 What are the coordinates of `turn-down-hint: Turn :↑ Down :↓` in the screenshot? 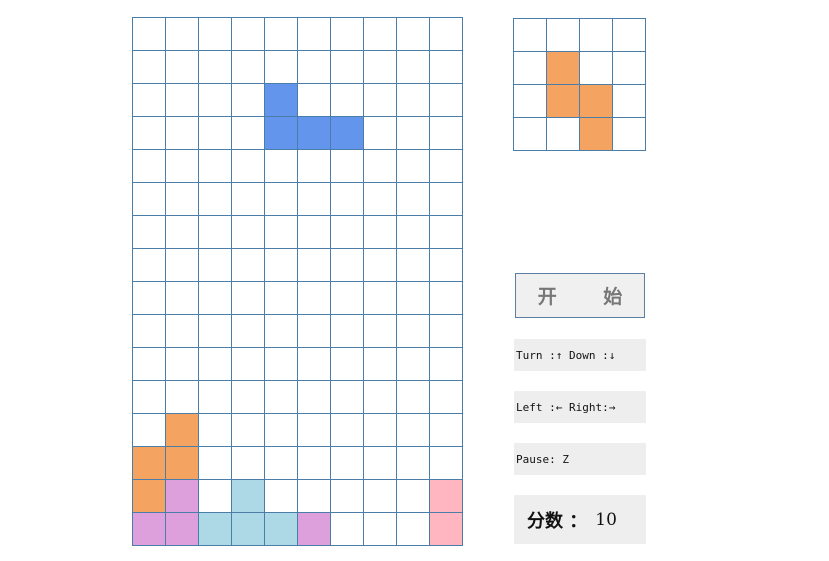 It's located at (580, 355).